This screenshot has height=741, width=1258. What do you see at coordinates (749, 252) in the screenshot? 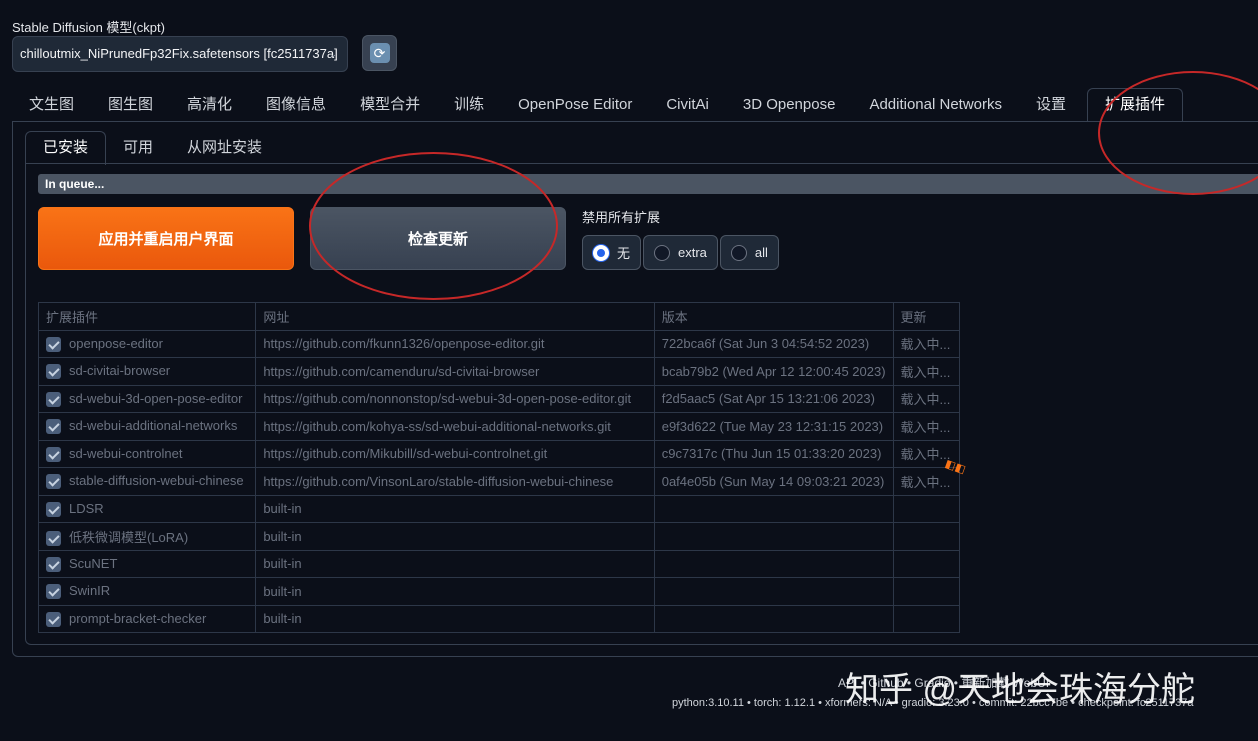
I see `radio-all: all` at bounding box center [749, 252].